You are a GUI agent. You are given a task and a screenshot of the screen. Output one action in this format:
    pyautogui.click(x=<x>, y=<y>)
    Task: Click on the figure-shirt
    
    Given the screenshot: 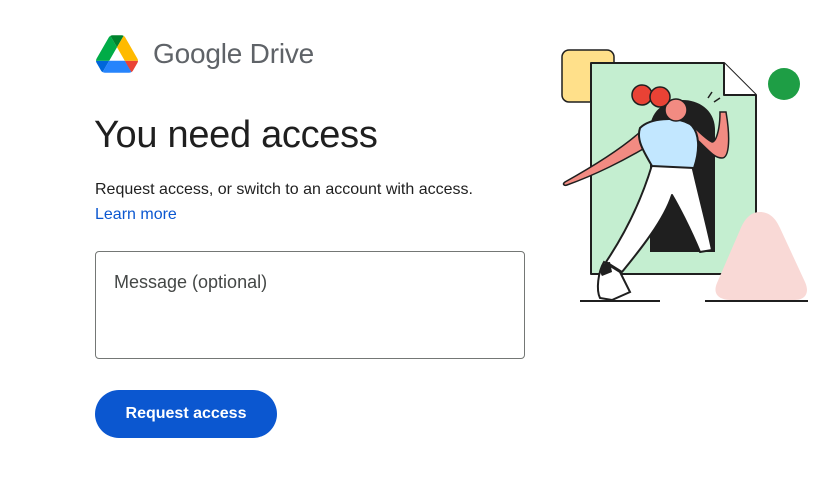 What is the action you would take?
    pyautogui.click(x=669, y=143)
    